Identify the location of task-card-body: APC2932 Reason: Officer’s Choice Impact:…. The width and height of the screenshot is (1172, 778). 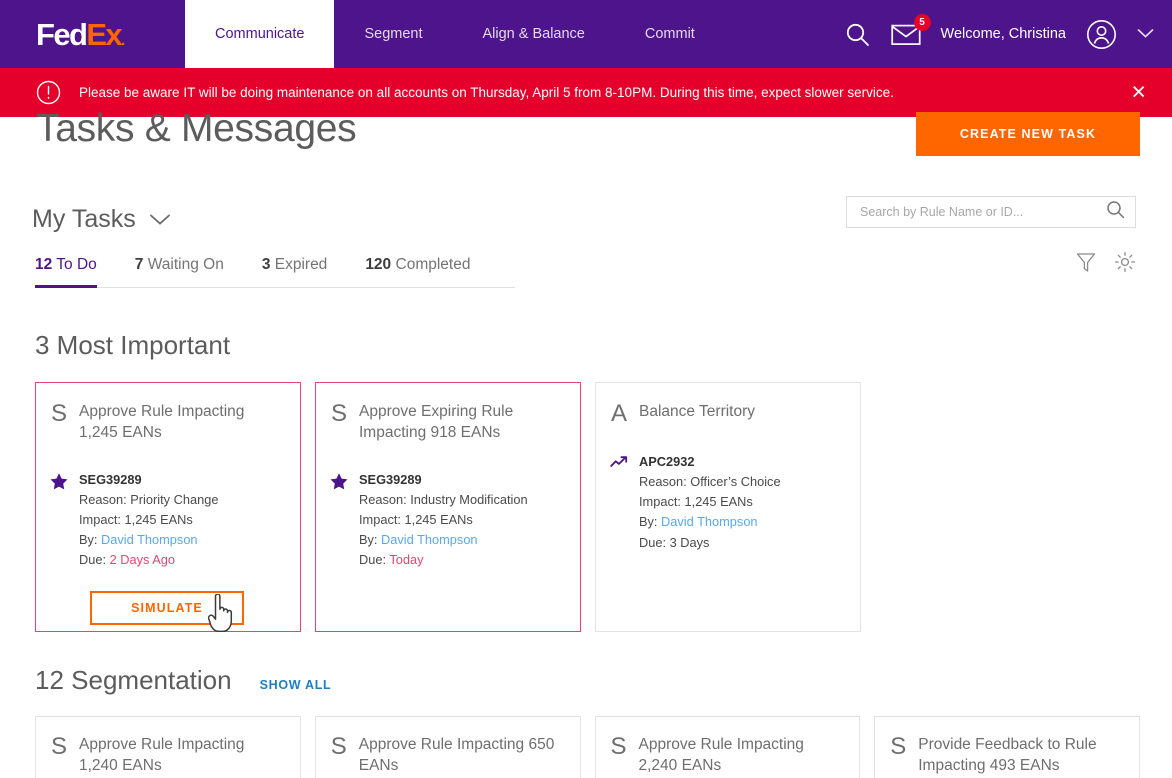
(727, 502).